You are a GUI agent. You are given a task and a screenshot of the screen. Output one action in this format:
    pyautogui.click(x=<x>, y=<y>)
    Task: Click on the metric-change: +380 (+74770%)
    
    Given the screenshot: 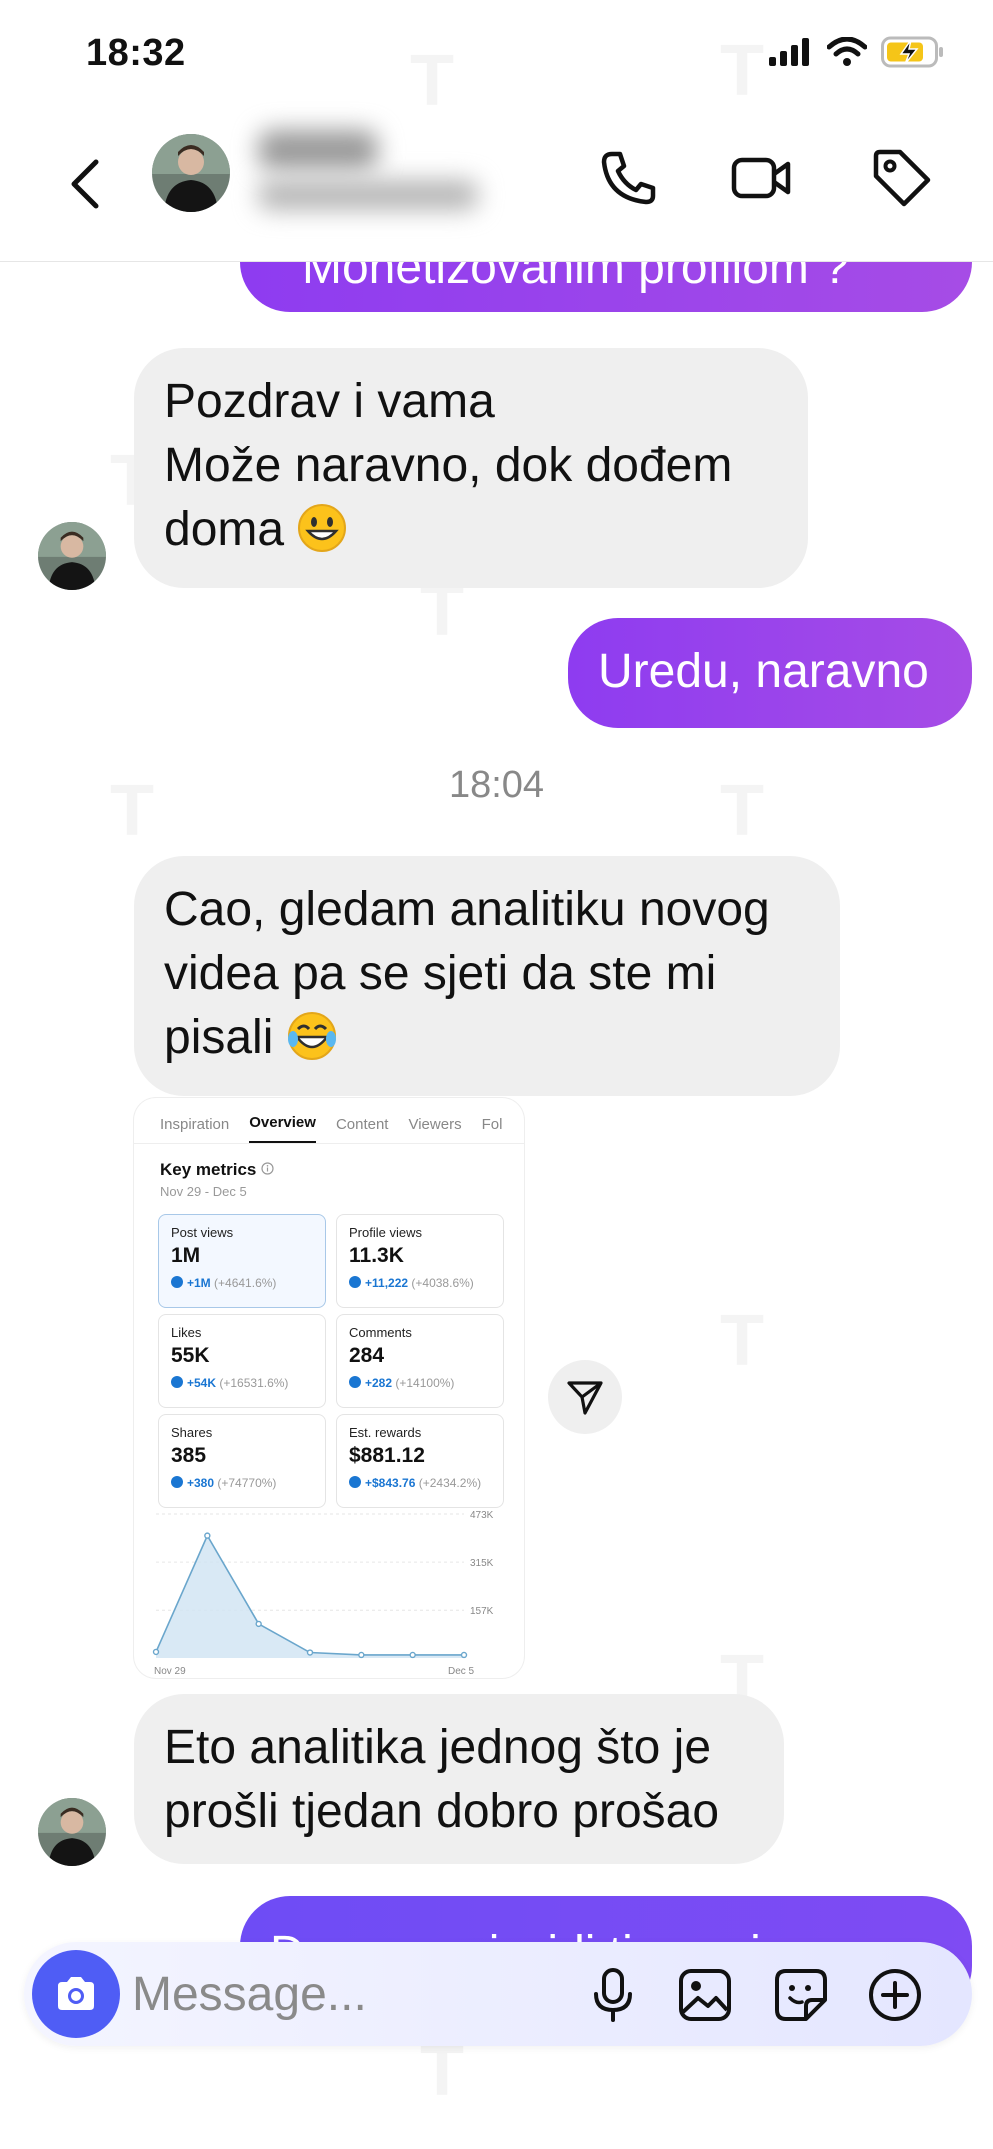 What is the action you would take?
    pyautogui.click(x=242, y=1483)
    